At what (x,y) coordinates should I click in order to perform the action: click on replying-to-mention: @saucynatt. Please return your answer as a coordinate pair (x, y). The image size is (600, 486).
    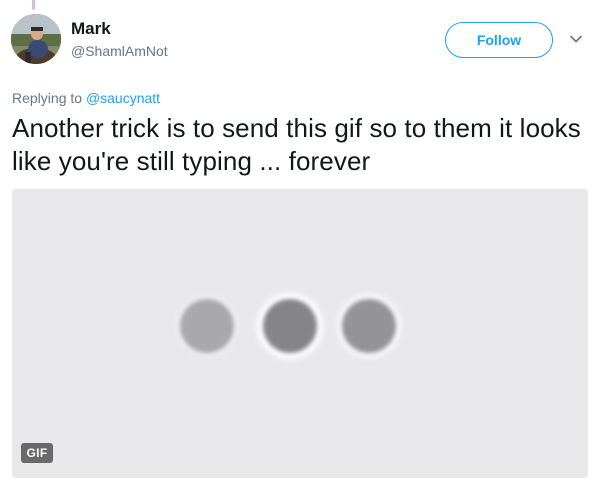
    Looking at the image, I should click on (123, 98).